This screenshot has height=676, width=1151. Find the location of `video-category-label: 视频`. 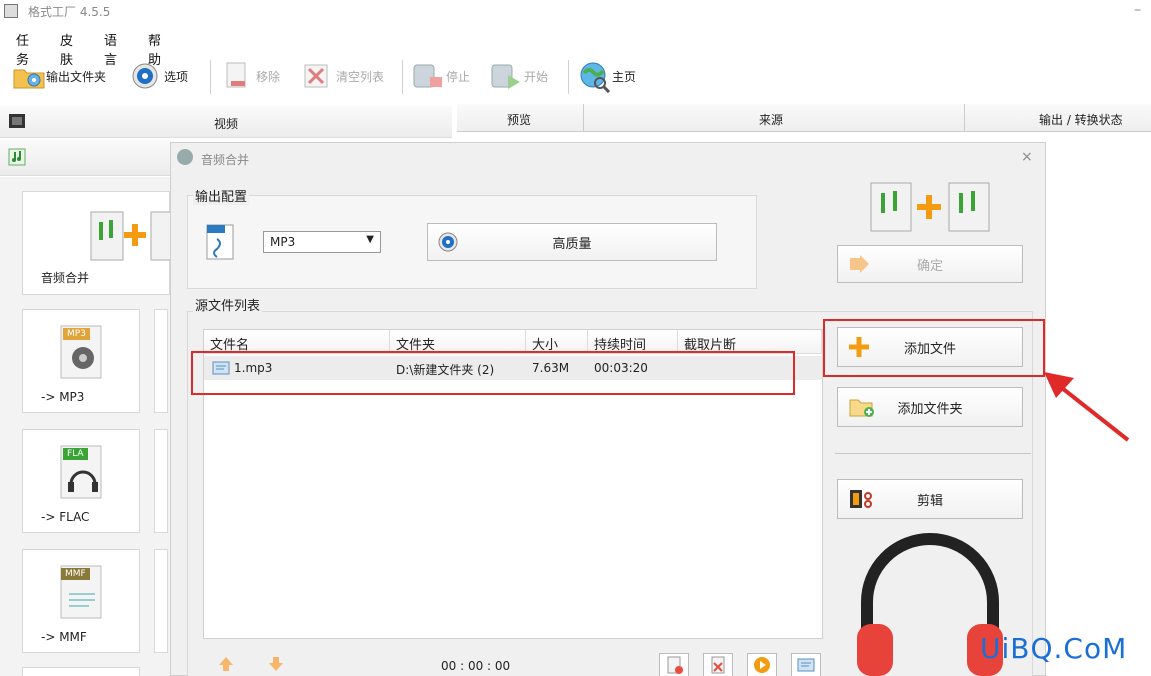

video-category-label: 视频 is located at coordinates (225, 124).